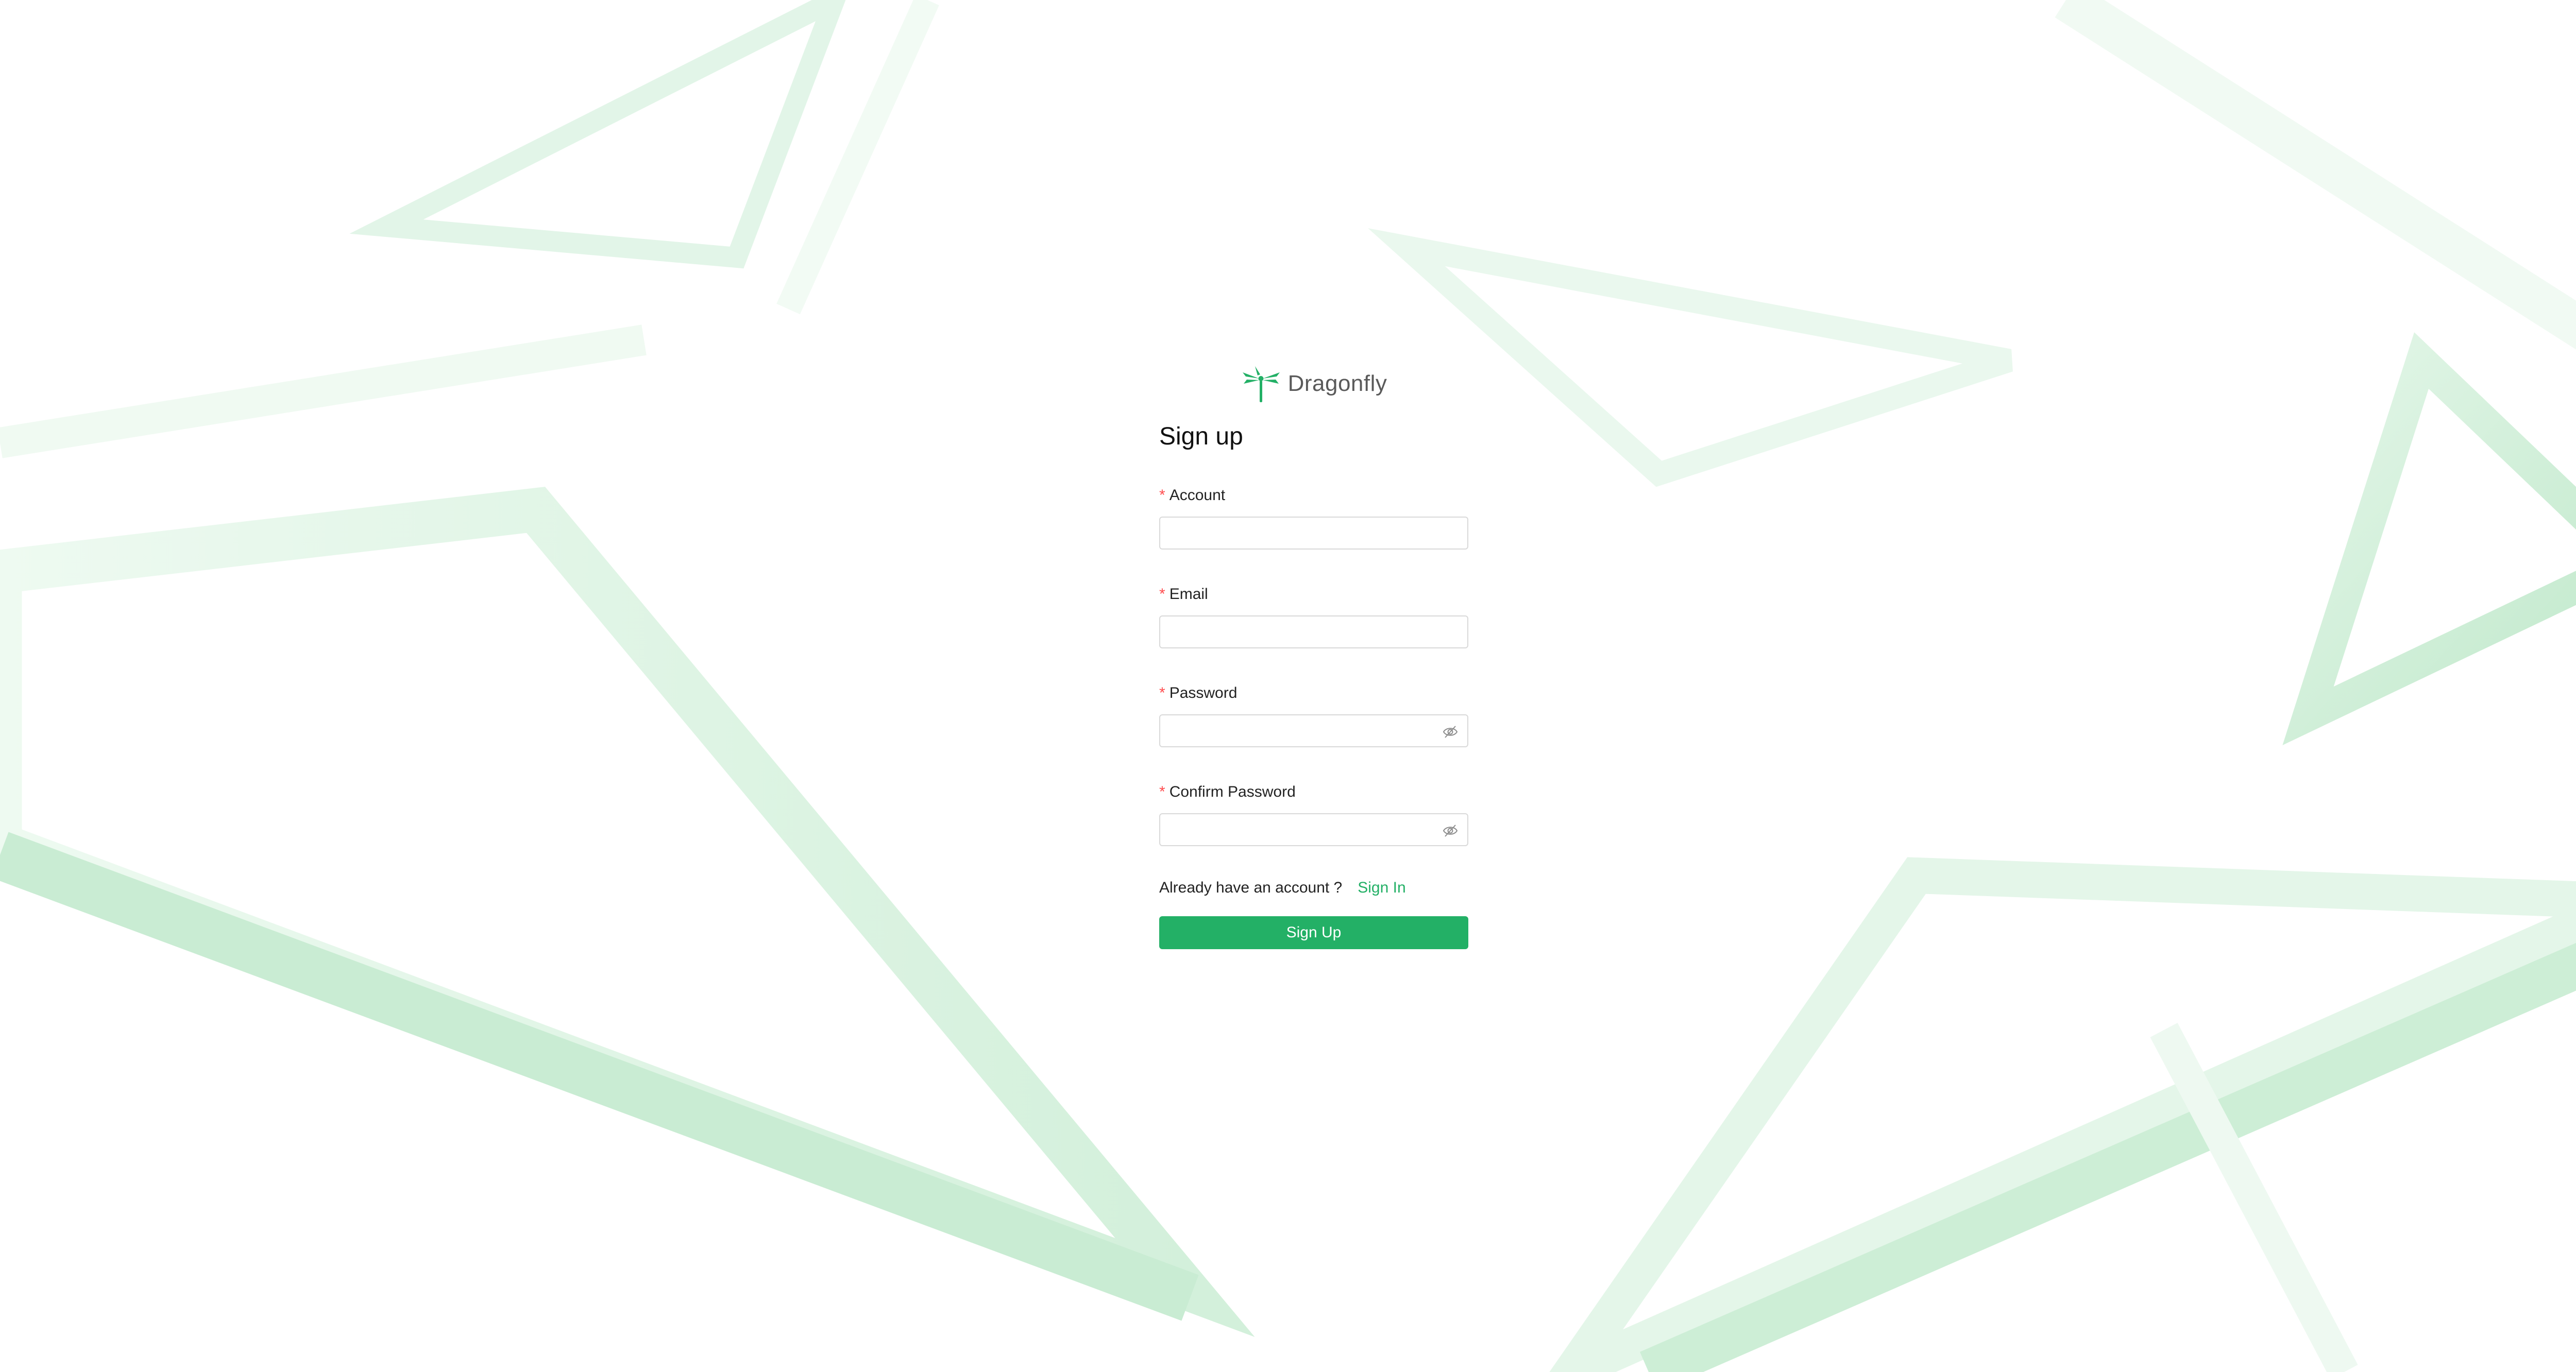 This screenshot has width=2576, height=1372. I want to click on band-bottom-right, so click(2107, 1157).